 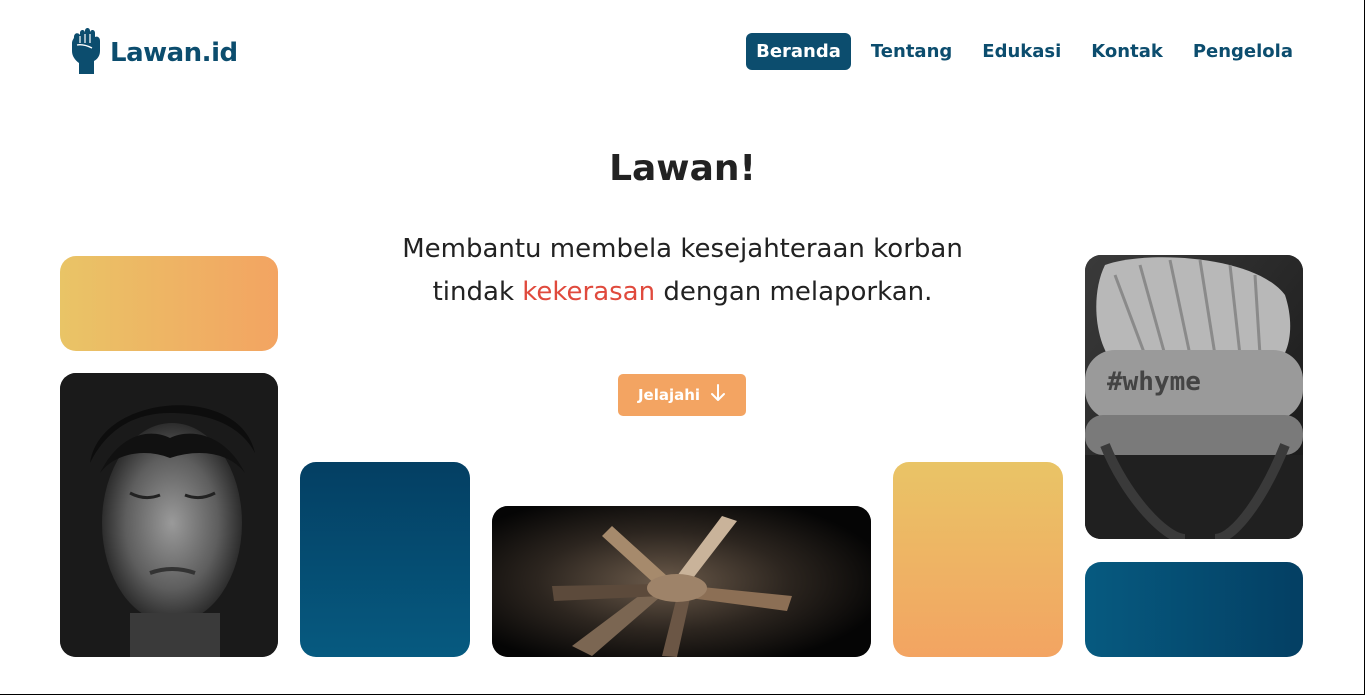 I want to click on nav-item-edukasi: Edukasi, so click(x=1021, y=51).